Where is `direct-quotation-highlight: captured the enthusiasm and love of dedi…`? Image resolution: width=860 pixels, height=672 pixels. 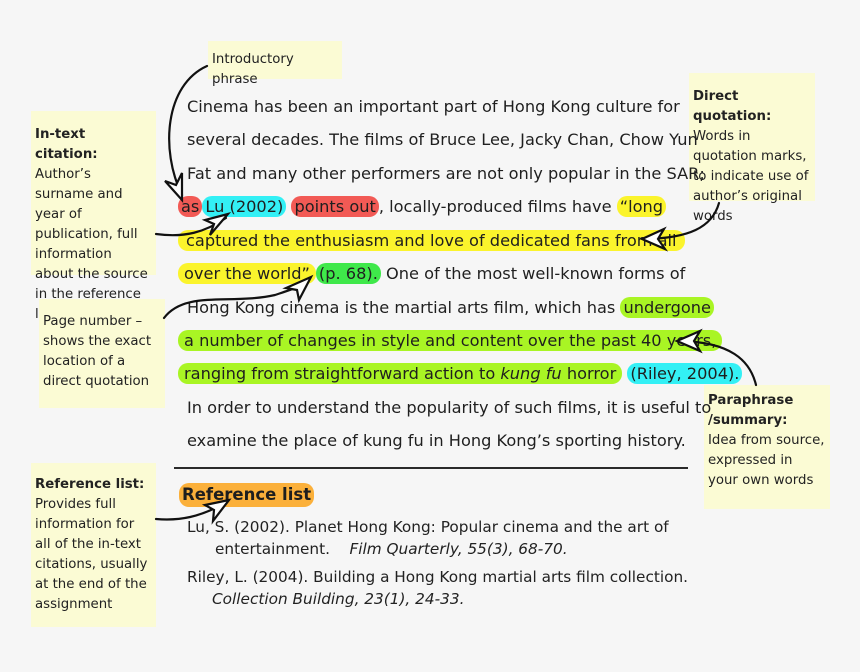 direct-quotation-highlight: captured the enthusiasm and love of dedi… is located at coordinates (431, 240).